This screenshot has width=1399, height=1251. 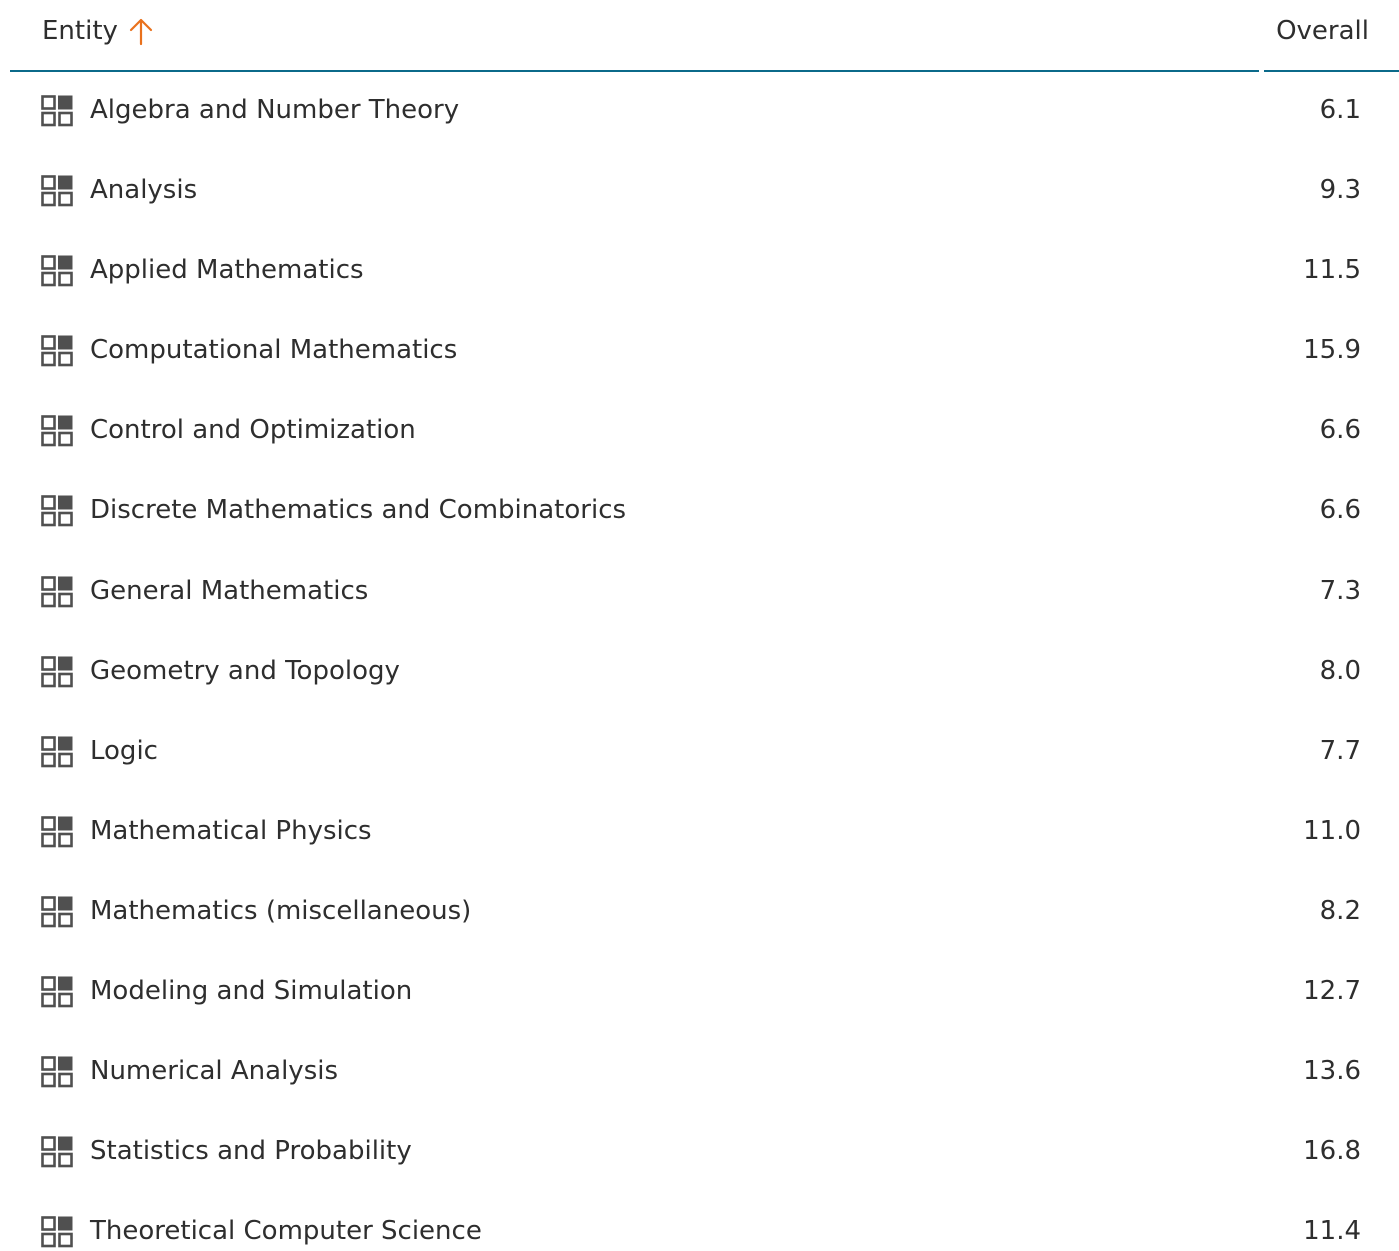 I want to click on table-row: Control and Optimization 6.6, so click(x=699, y=432).